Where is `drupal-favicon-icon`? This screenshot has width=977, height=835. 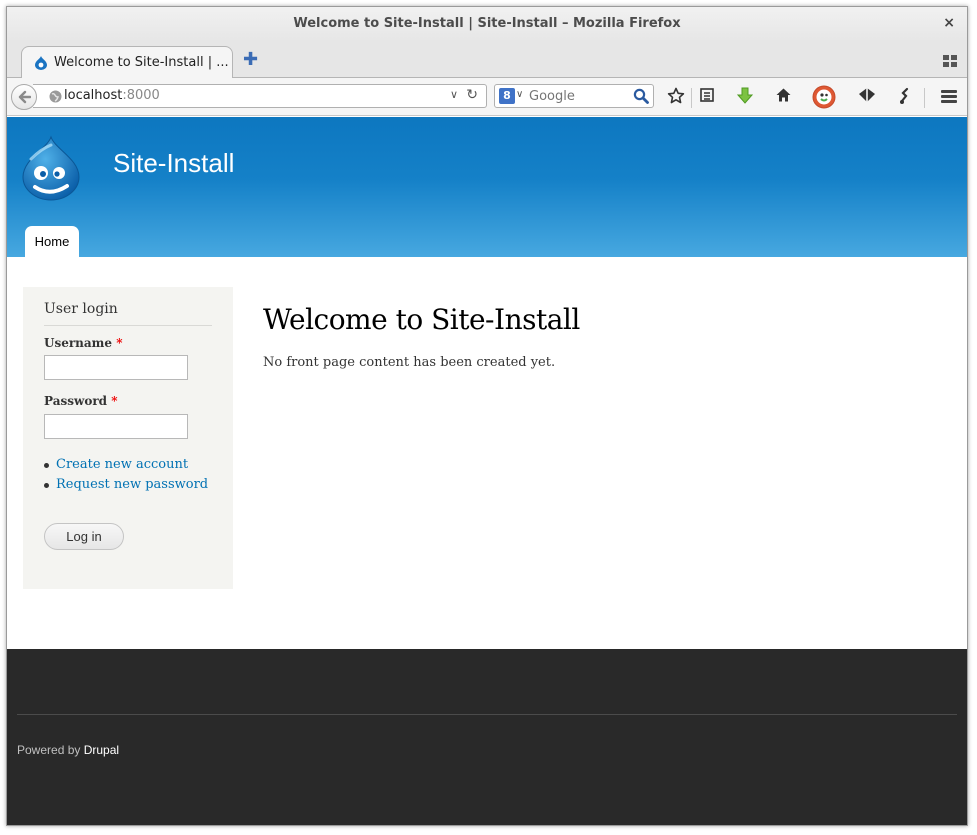 drupal-favicon-icon is located at coordinates (41, 63).